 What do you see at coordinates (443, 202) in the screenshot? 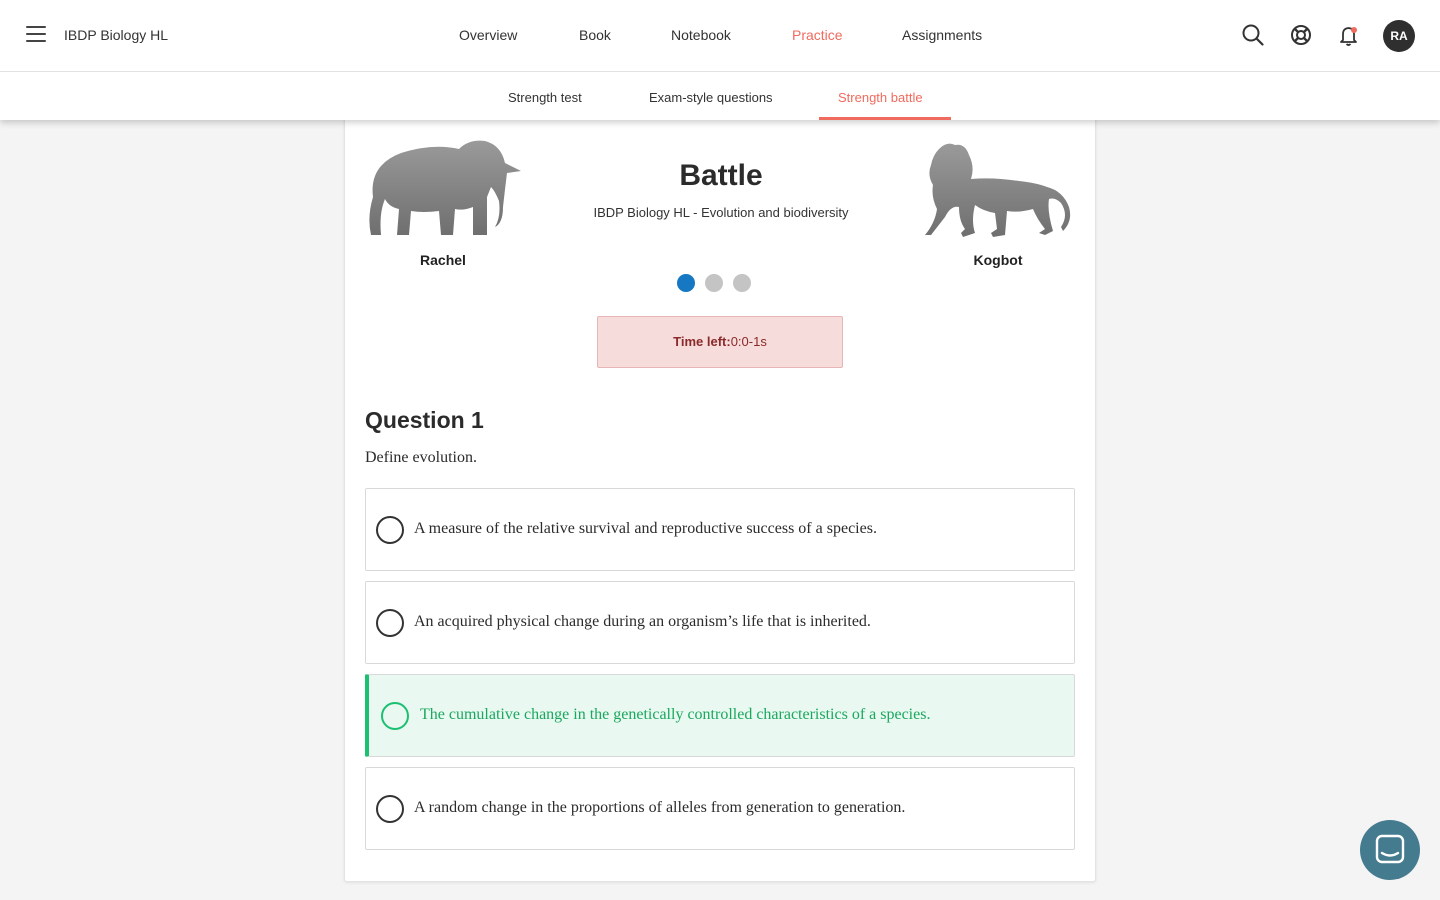
I see `player-left: Rachel` at bounding box center [443, 202].